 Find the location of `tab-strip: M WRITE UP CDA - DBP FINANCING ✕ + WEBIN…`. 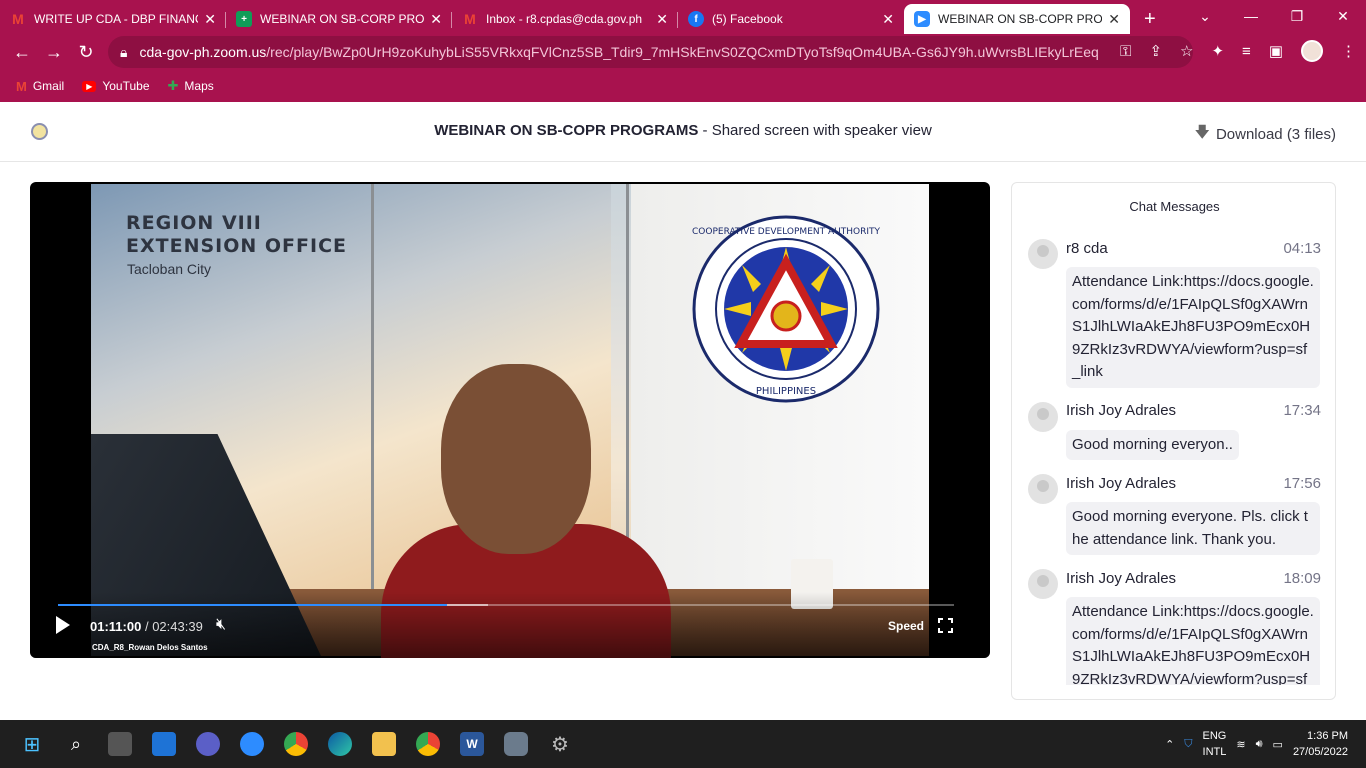

tab-strip: M WRITE UP CDA - DBP FINANCING ✕ + WEBIN… is located at coordinates (683, 17).